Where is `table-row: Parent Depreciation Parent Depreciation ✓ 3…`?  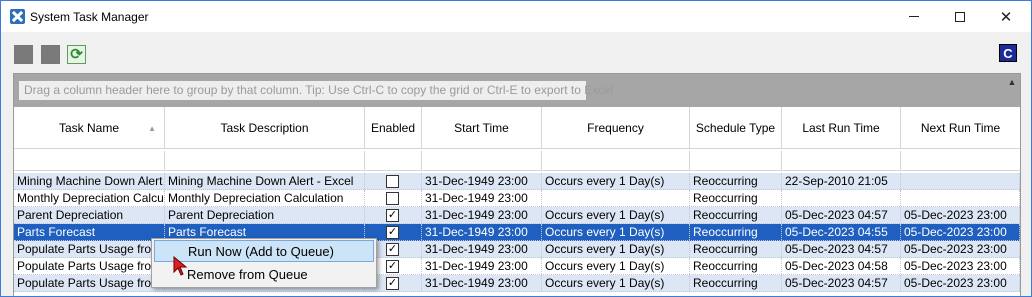
table-row: Parent Depreciation Parent Depreciation ✓ 3… is located at coordinates (517, 215).